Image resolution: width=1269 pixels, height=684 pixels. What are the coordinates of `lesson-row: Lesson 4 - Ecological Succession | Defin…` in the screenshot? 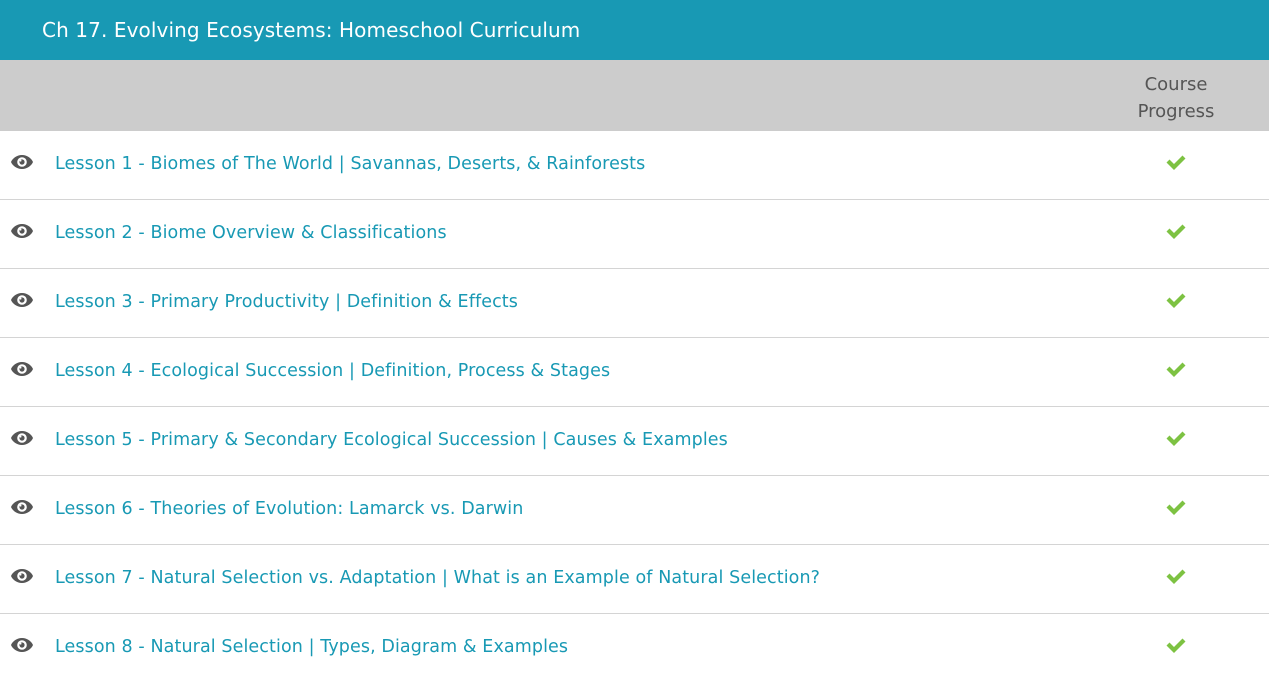 It's located at (634, 372).